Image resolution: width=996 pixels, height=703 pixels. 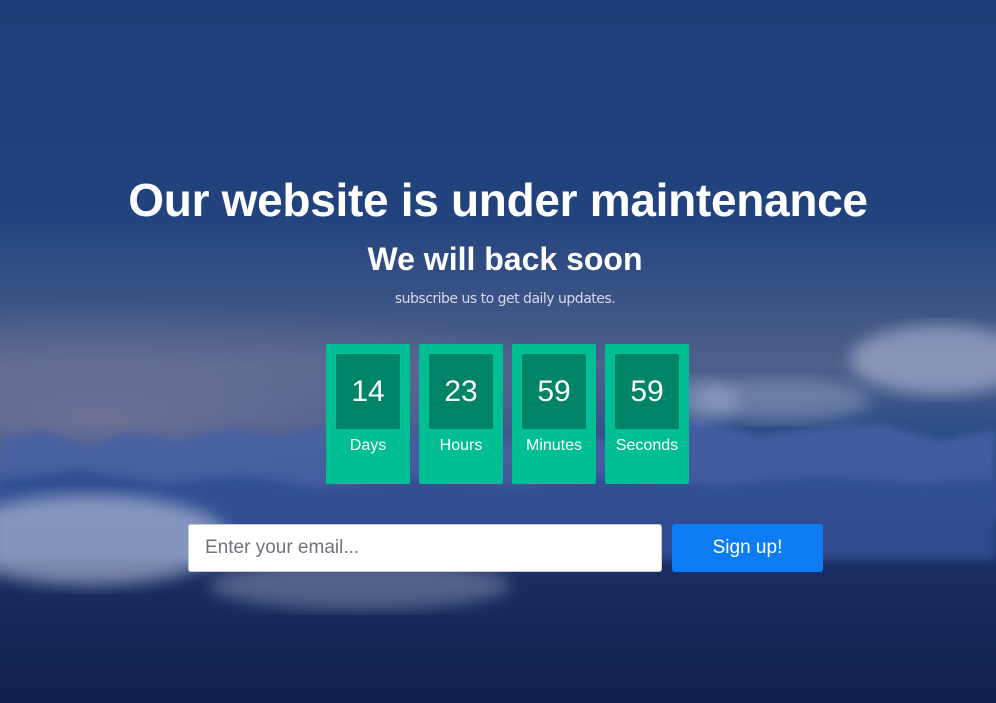 What do you see at coordinates (368, 445) in the screenshot?
I see `countdown-days-label: Days` at bounding box center [368, 445].